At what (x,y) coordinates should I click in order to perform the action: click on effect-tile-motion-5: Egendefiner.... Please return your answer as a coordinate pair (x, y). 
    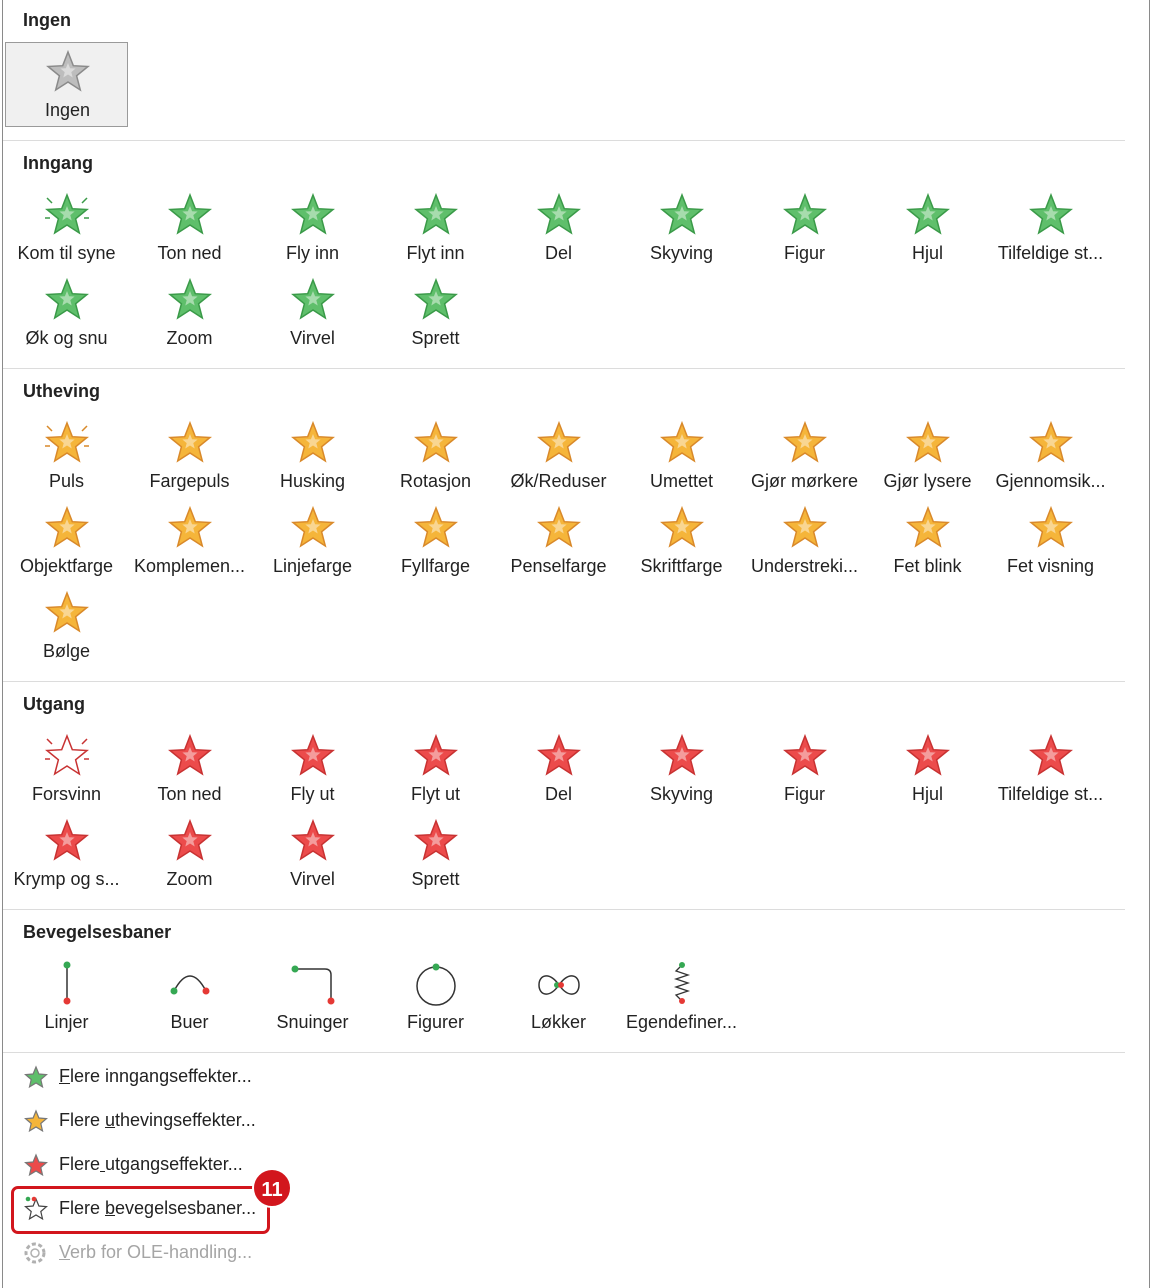
    Looking at the image, I should click on (681, 997).